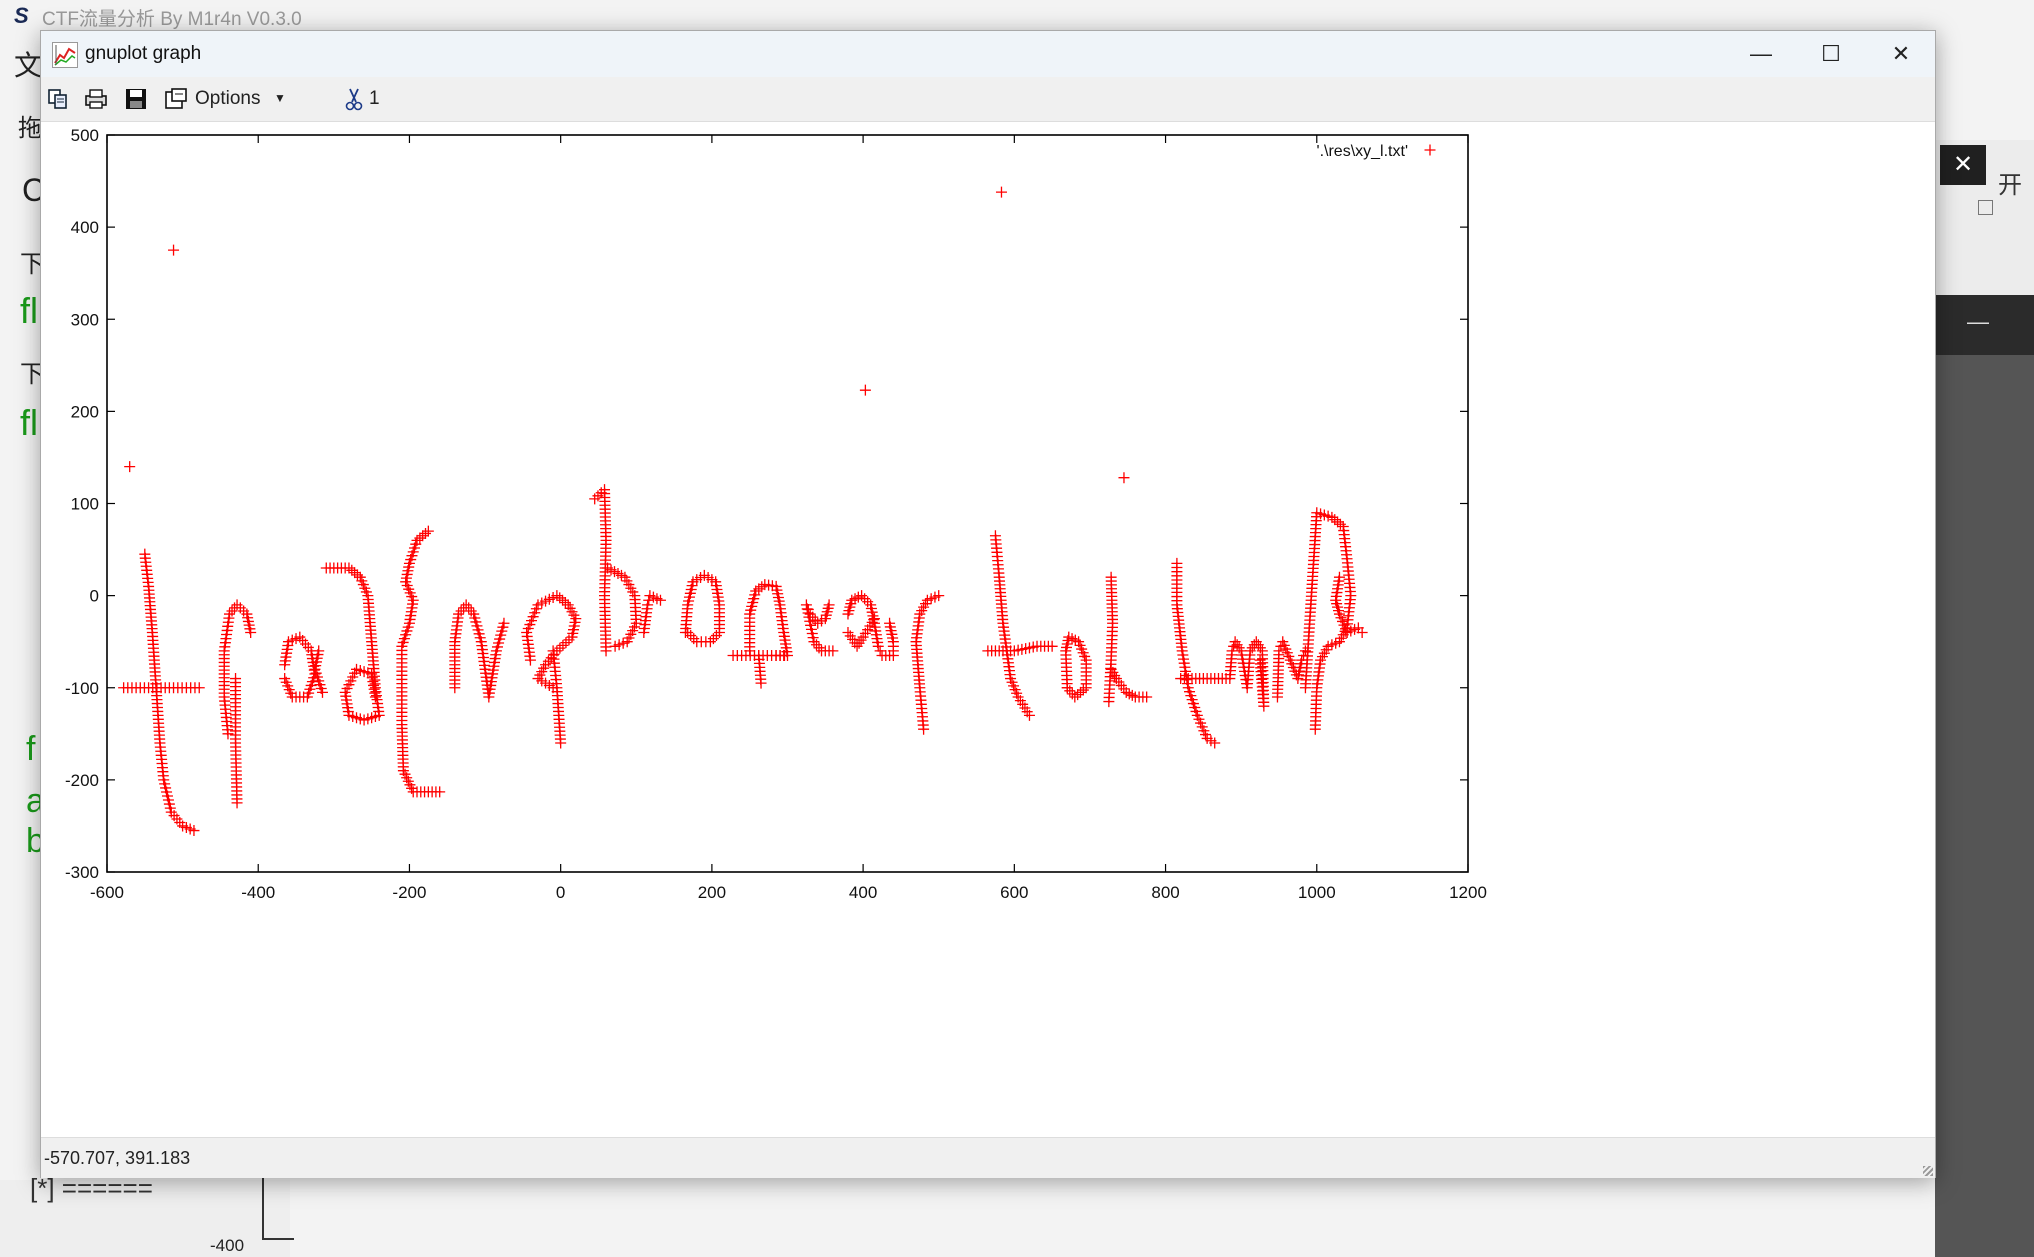 This screenshot has width=2034, height=1257. I want to click on window-titlebar: gnuplot graph — ☐ ✕, so click(988, 54).